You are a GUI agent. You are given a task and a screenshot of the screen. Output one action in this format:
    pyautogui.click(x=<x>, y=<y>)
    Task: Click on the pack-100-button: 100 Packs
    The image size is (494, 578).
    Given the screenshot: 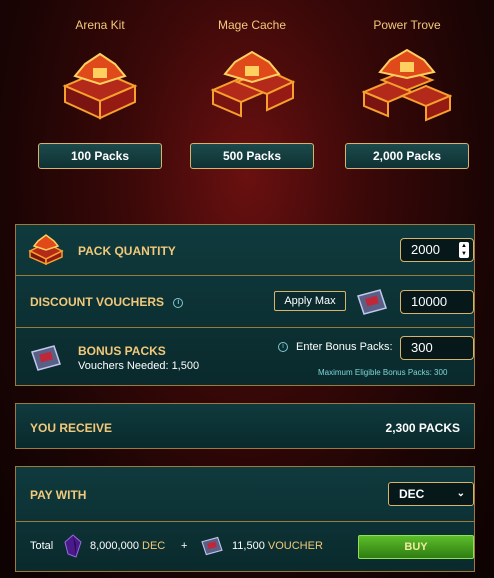 What is the action you would take?
    pyautogui.click(x=100, y=156)
    